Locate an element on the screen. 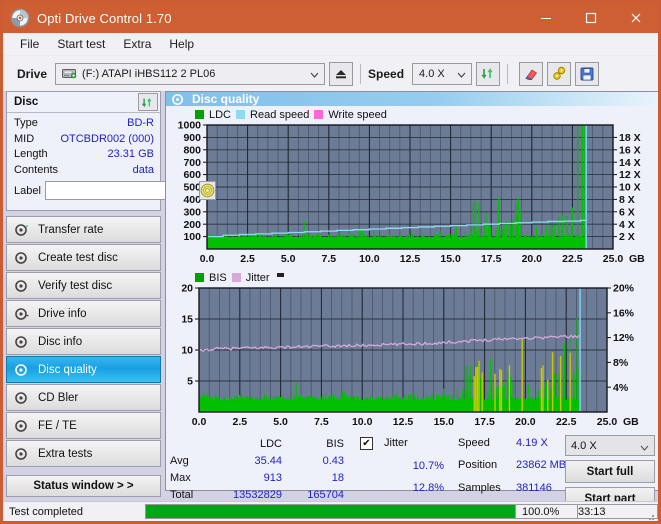  title-bar: Opti Drive Control 1.70 is located at coordinates (330, 18).